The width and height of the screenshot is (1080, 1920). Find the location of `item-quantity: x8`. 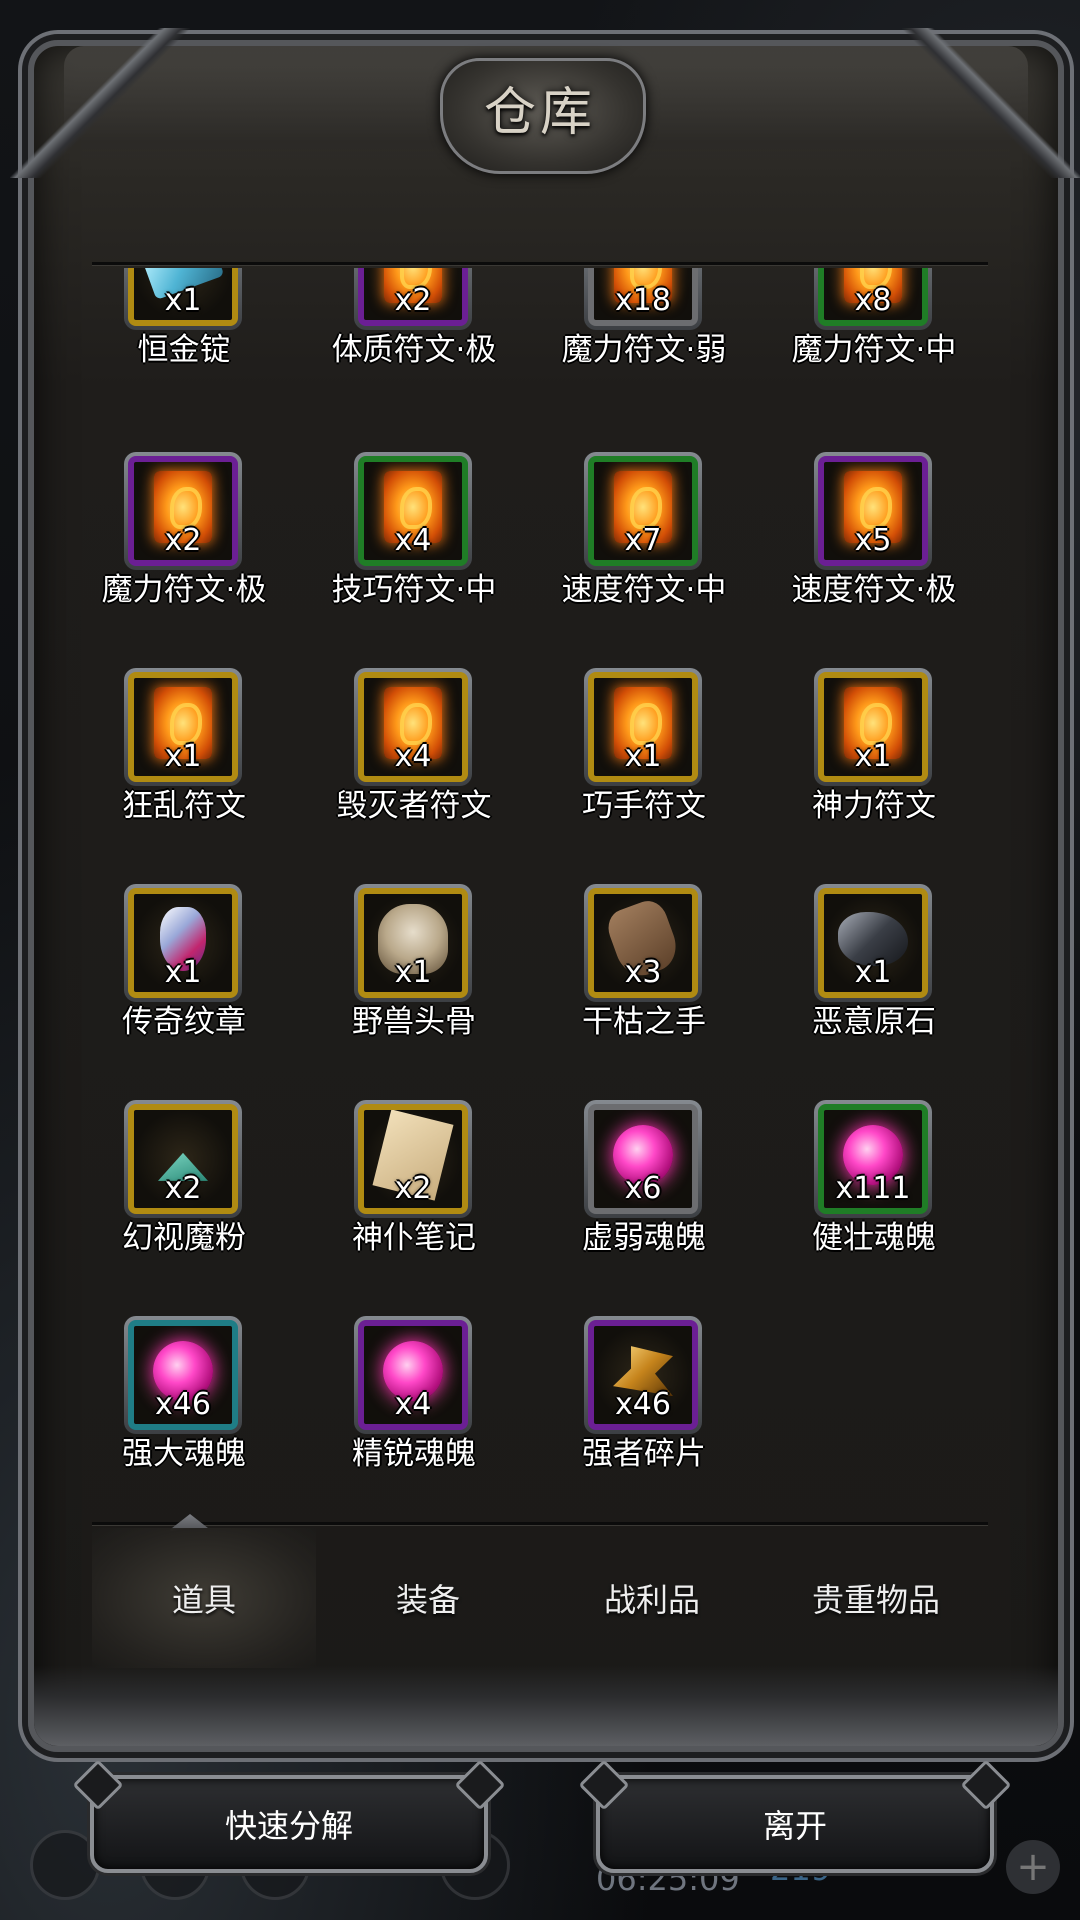

item-quantity: x8 is located at coordinates (873, 300).